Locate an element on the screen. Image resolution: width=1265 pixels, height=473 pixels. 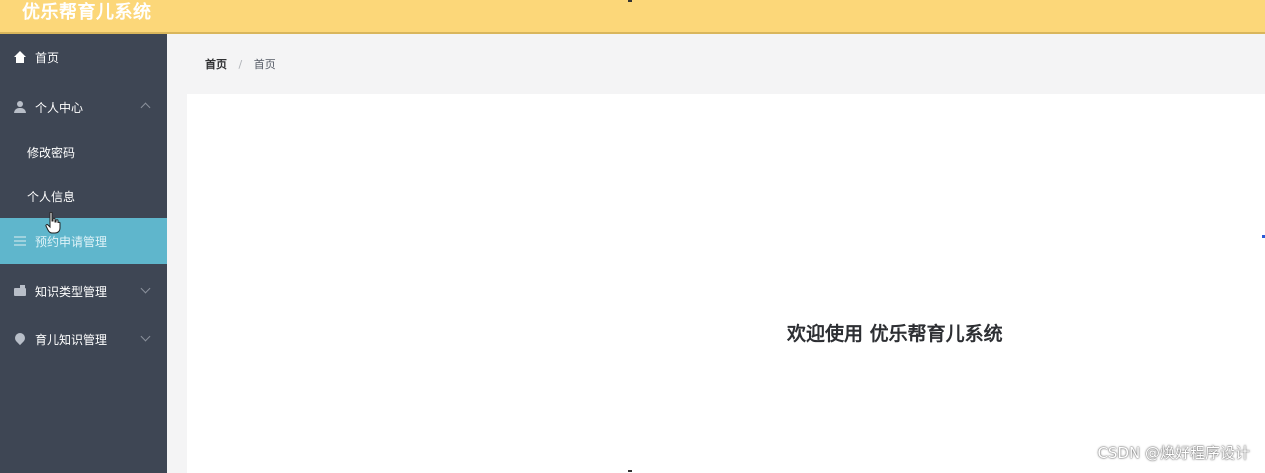
sidebar-item-label: 首页 is located at coordinates (47, 57).